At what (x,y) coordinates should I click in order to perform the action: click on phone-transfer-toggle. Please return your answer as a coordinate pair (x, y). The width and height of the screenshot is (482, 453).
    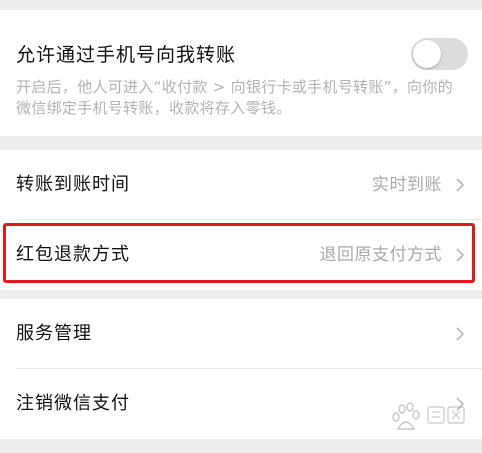
    Looking at the image, I should click on (439, 54).